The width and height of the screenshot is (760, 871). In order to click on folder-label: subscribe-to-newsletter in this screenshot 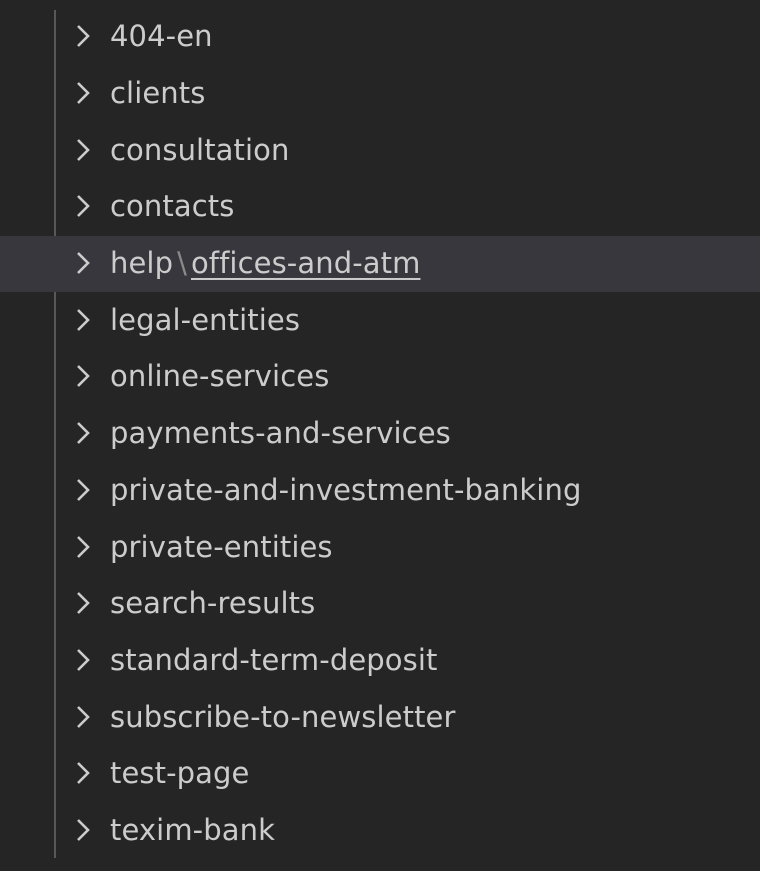, I will do `click(283, 716)`.